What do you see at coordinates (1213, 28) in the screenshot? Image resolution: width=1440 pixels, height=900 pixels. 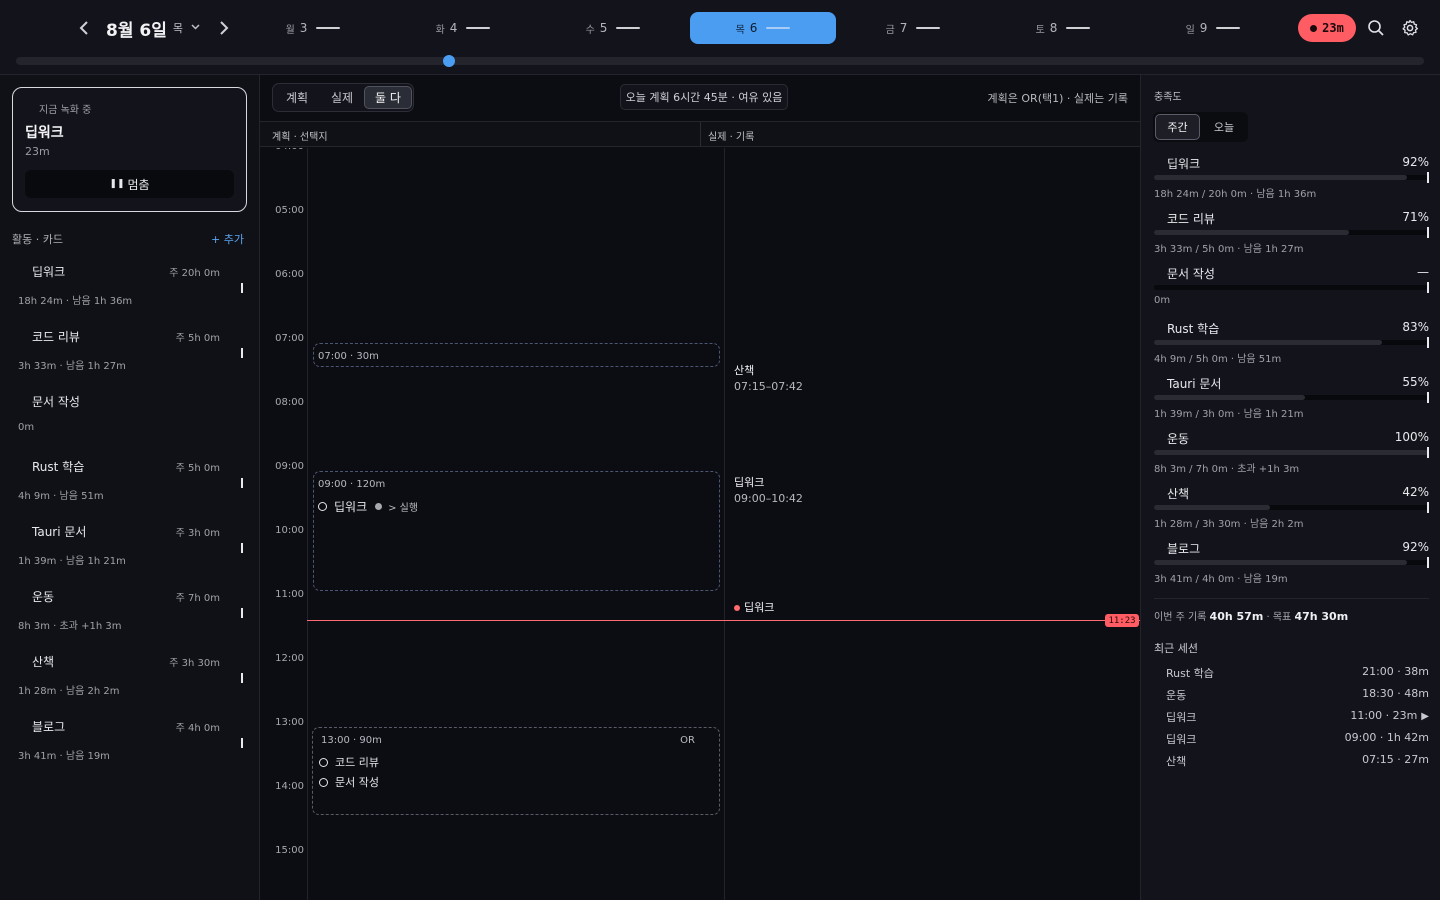 I see `day-tab-6: 일9` at bounding box center [1213, 28].